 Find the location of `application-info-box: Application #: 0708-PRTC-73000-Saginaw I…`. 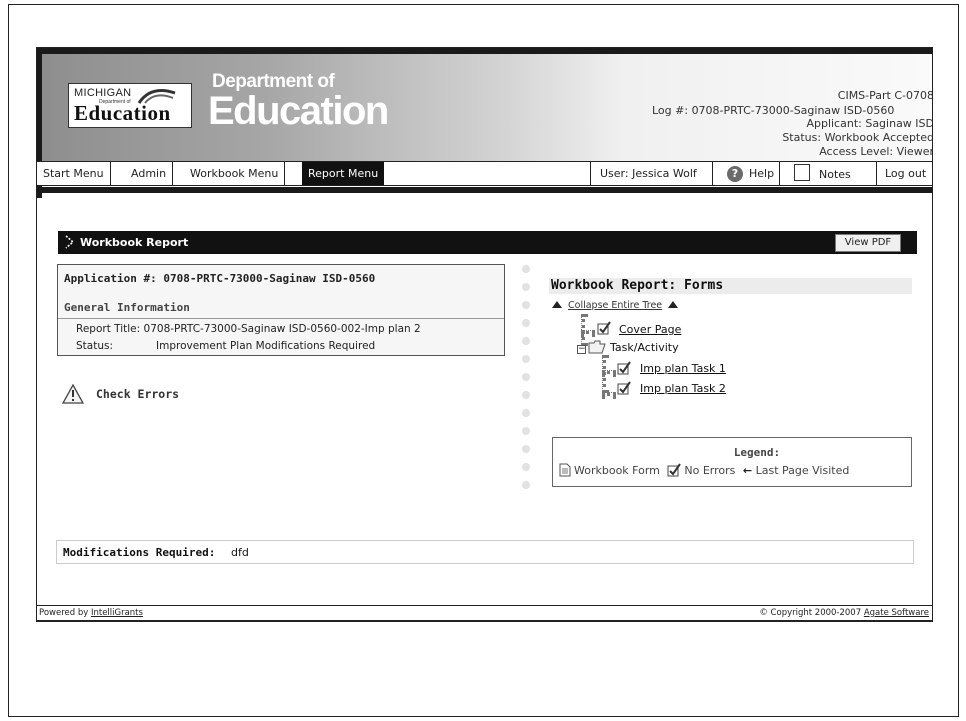

application-info-box: Application #: 0708-PRTC-73000-Saginaw I… is located at coordinates (281, 310).